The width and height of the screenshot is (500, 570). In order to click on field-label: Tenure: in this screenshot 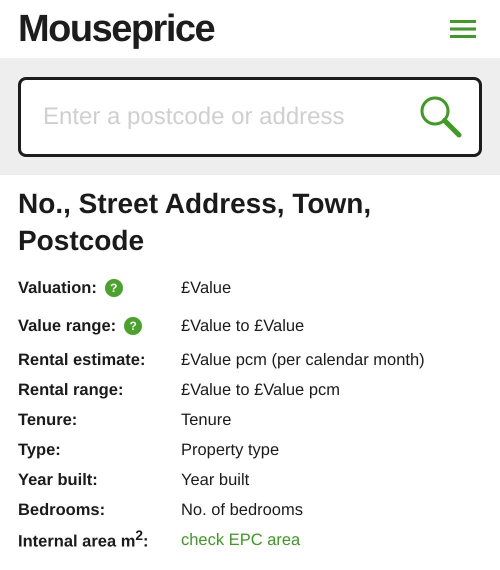, I will do `click(48, 420)`.